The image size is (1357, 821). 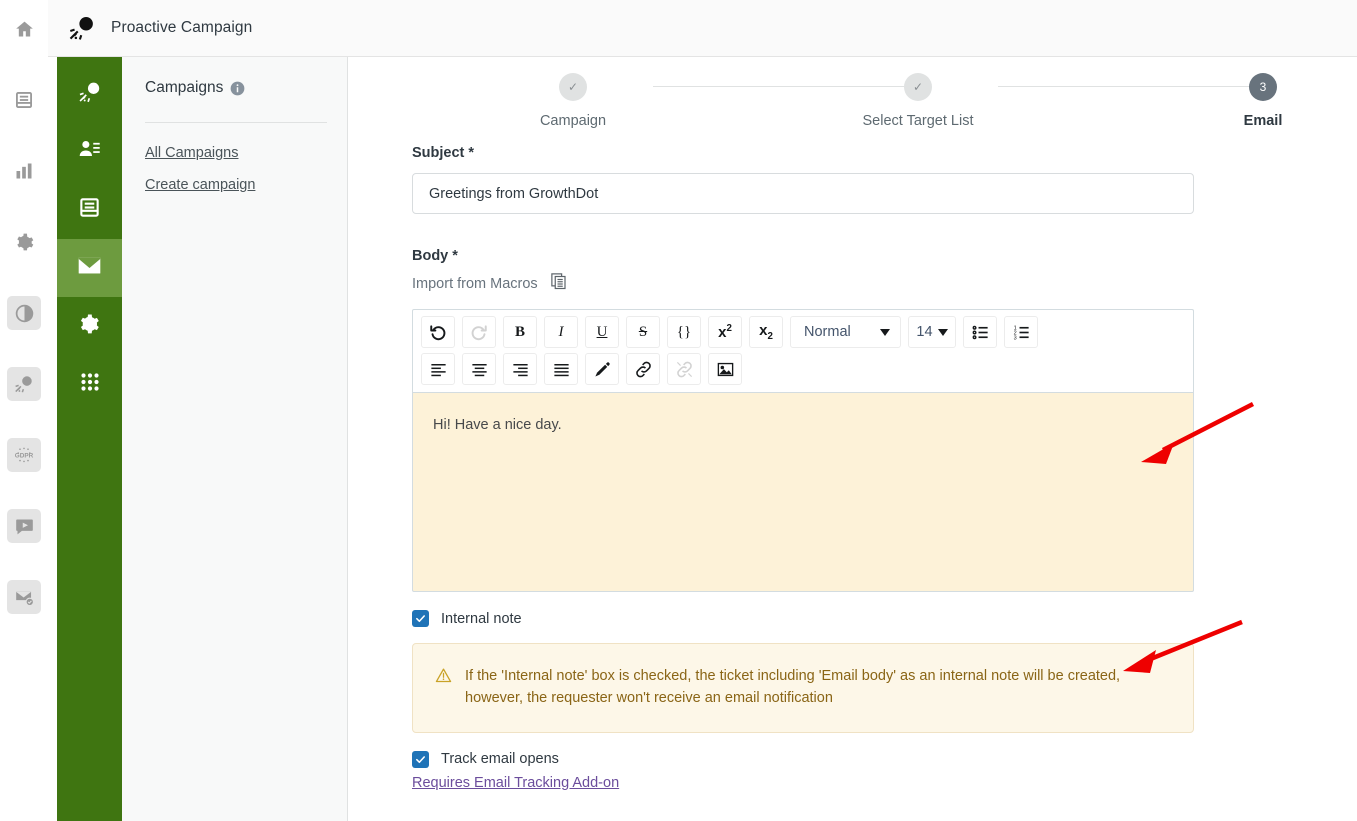 What do you see at coordinates (884, 759) in the screenshot?
I see `track-email-opens-row: Track email opens` at bounding box center [884, 759].